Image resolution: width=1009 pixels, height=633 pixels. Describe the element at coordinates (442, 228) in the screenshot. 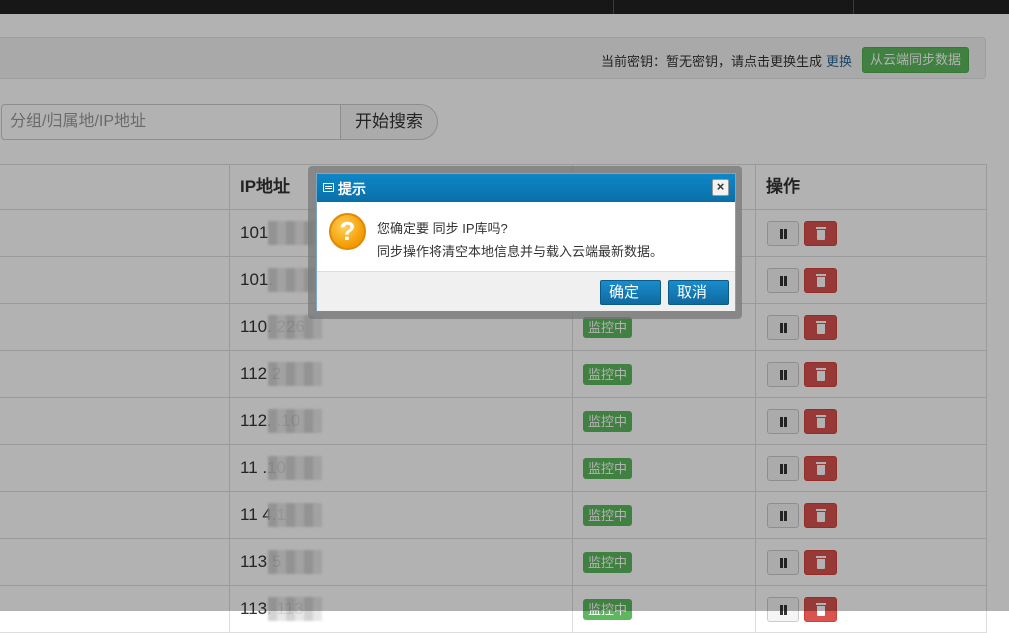

I see `dialog-message-line1: 您确定要 同步 IP库吗?` at that location.